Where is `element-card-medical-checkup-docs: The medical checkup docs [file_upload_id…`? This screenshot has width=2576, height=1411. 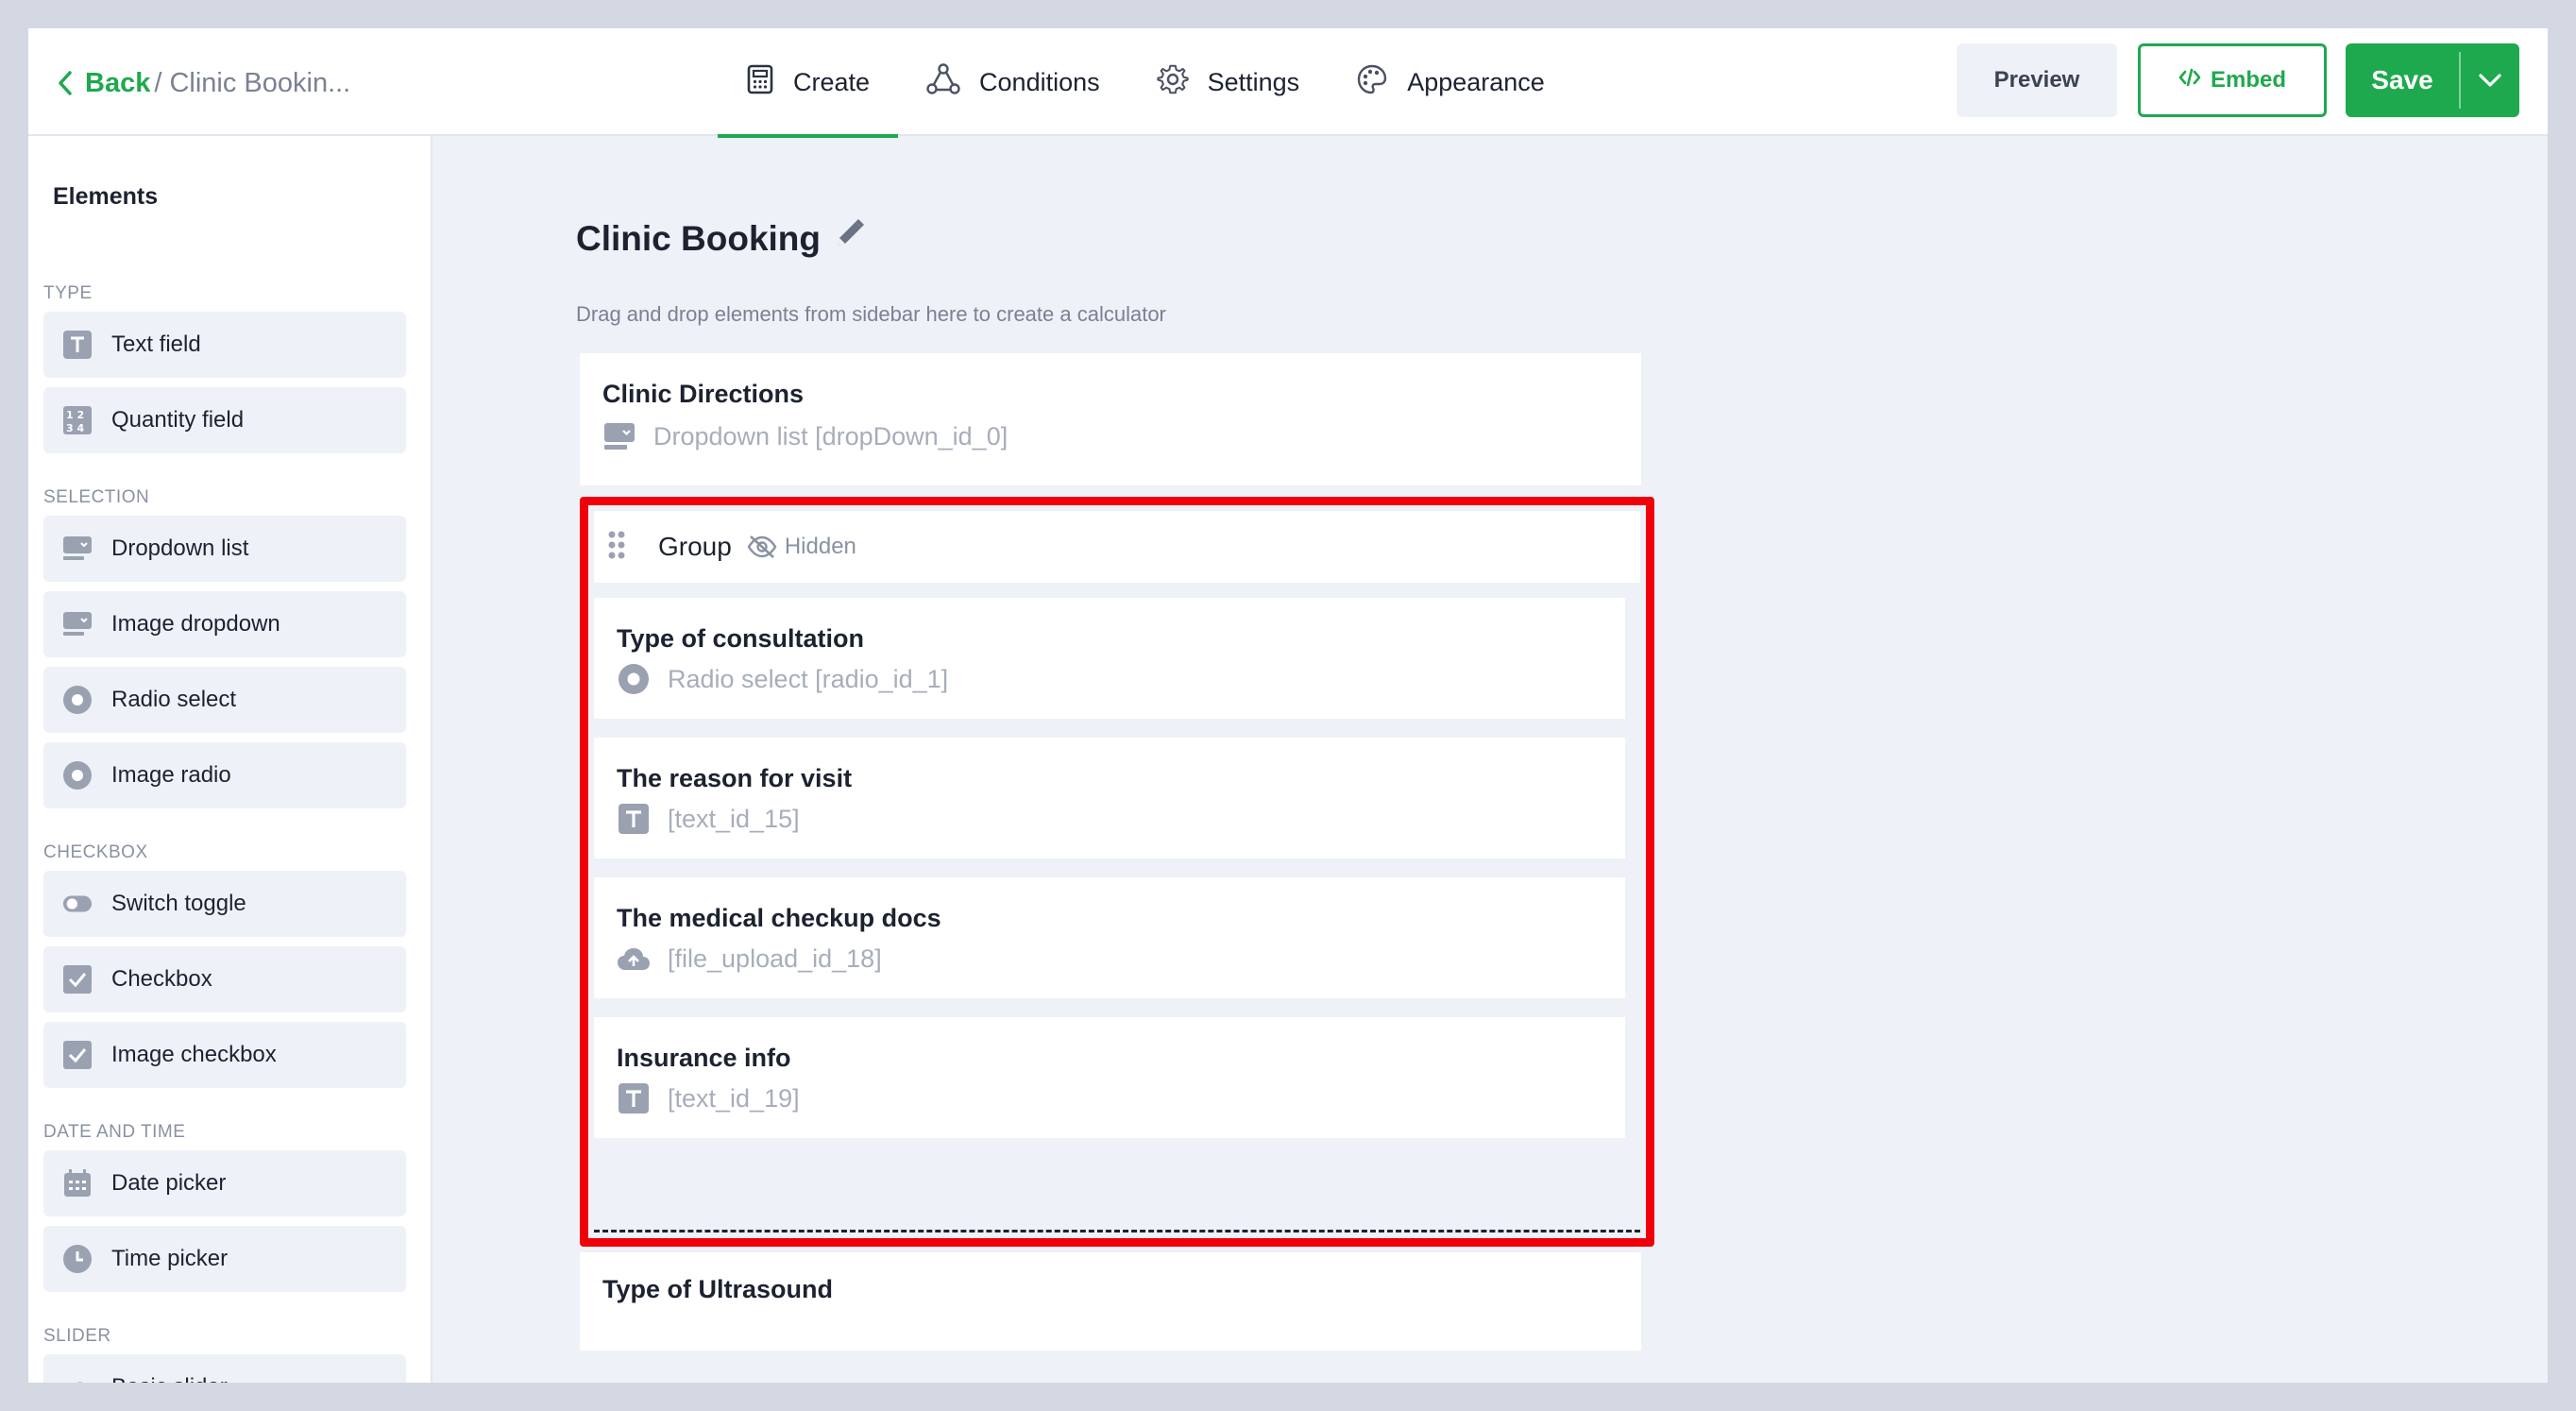 element-card-medical-checkup-docs: The medical checkup docs [file_upload_id… is located at coordinates (1109, 937).